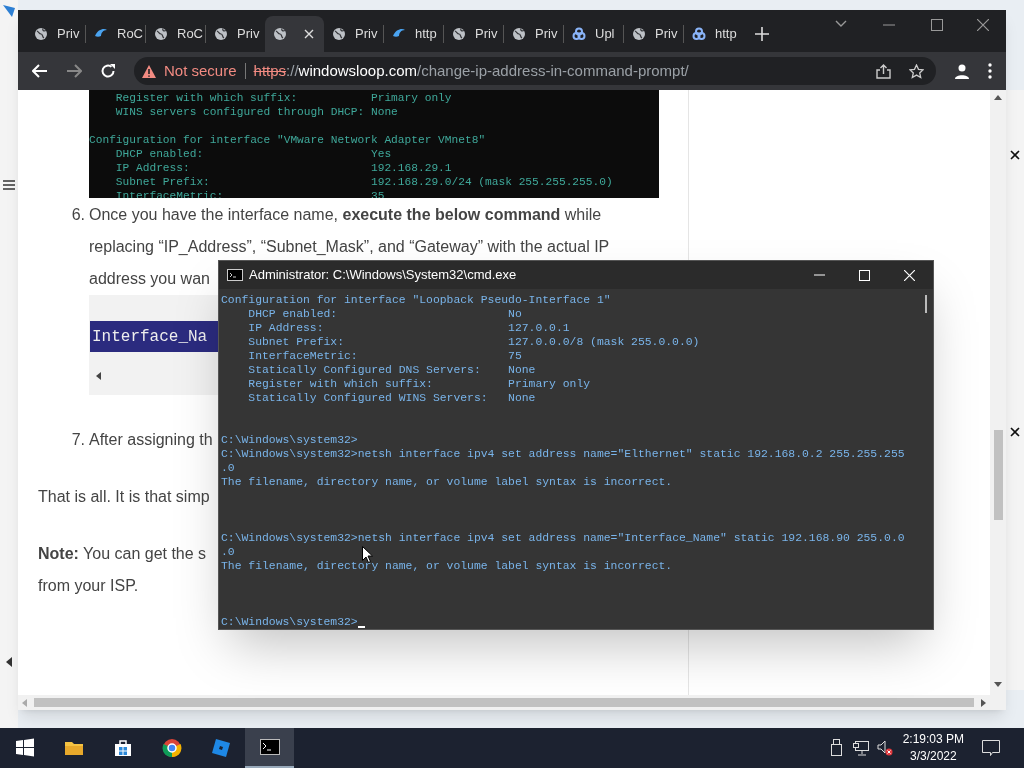 This screenshot has height=768, width=1024. Describe the element at coordinates (108, 71) in the screenshot. I see `reload-icon` at that location.